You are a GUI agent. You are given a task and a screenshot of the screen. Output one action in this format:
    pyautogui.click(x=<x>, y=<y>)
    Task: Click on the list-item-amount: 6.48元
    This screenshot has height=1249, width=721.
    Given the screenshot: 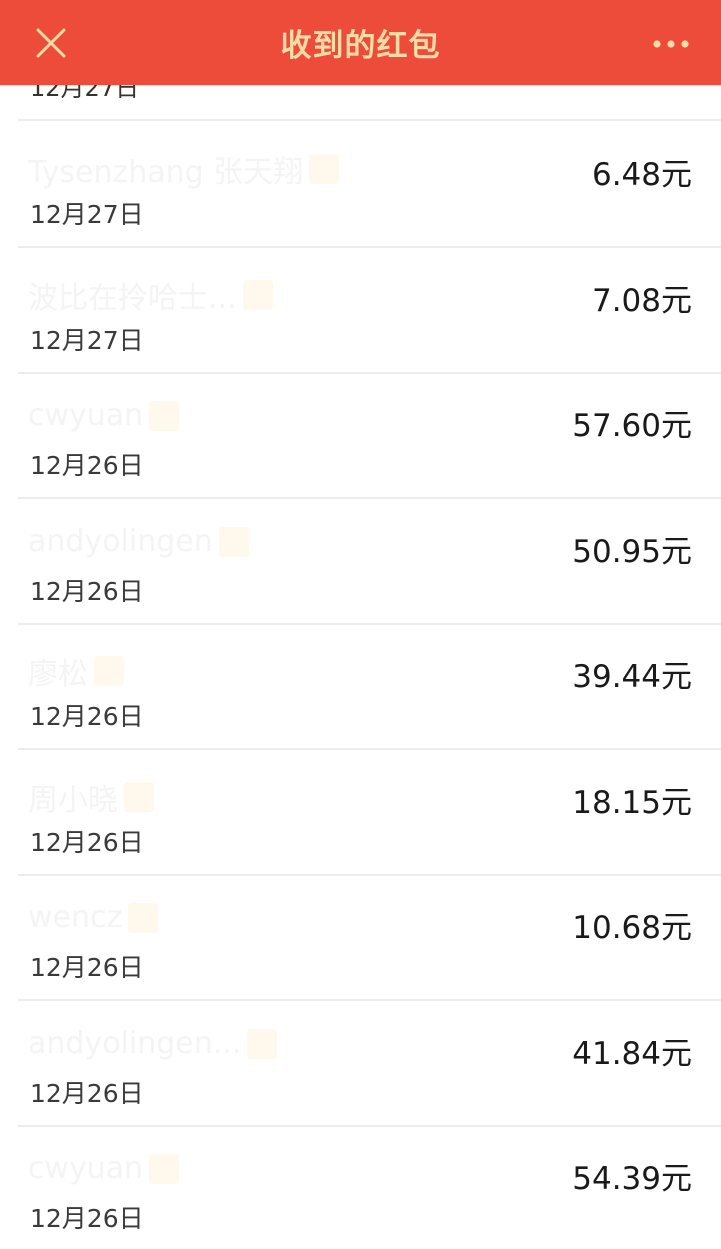 What is the action you would take?
    pyautogui.click(x=641, y=175)
    